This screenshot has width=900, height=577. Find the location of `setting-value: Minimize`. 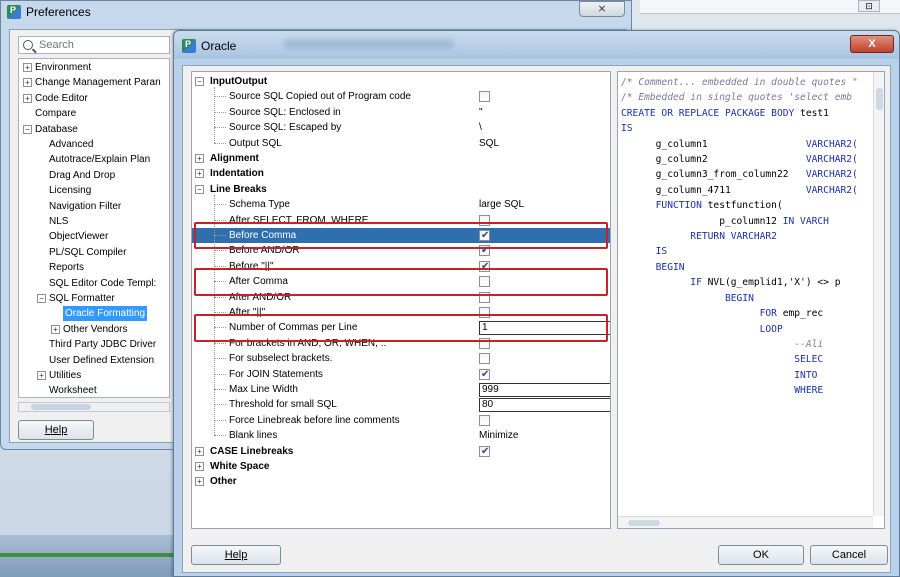

setting-value: Minimize is located at coordinates (498, 435).